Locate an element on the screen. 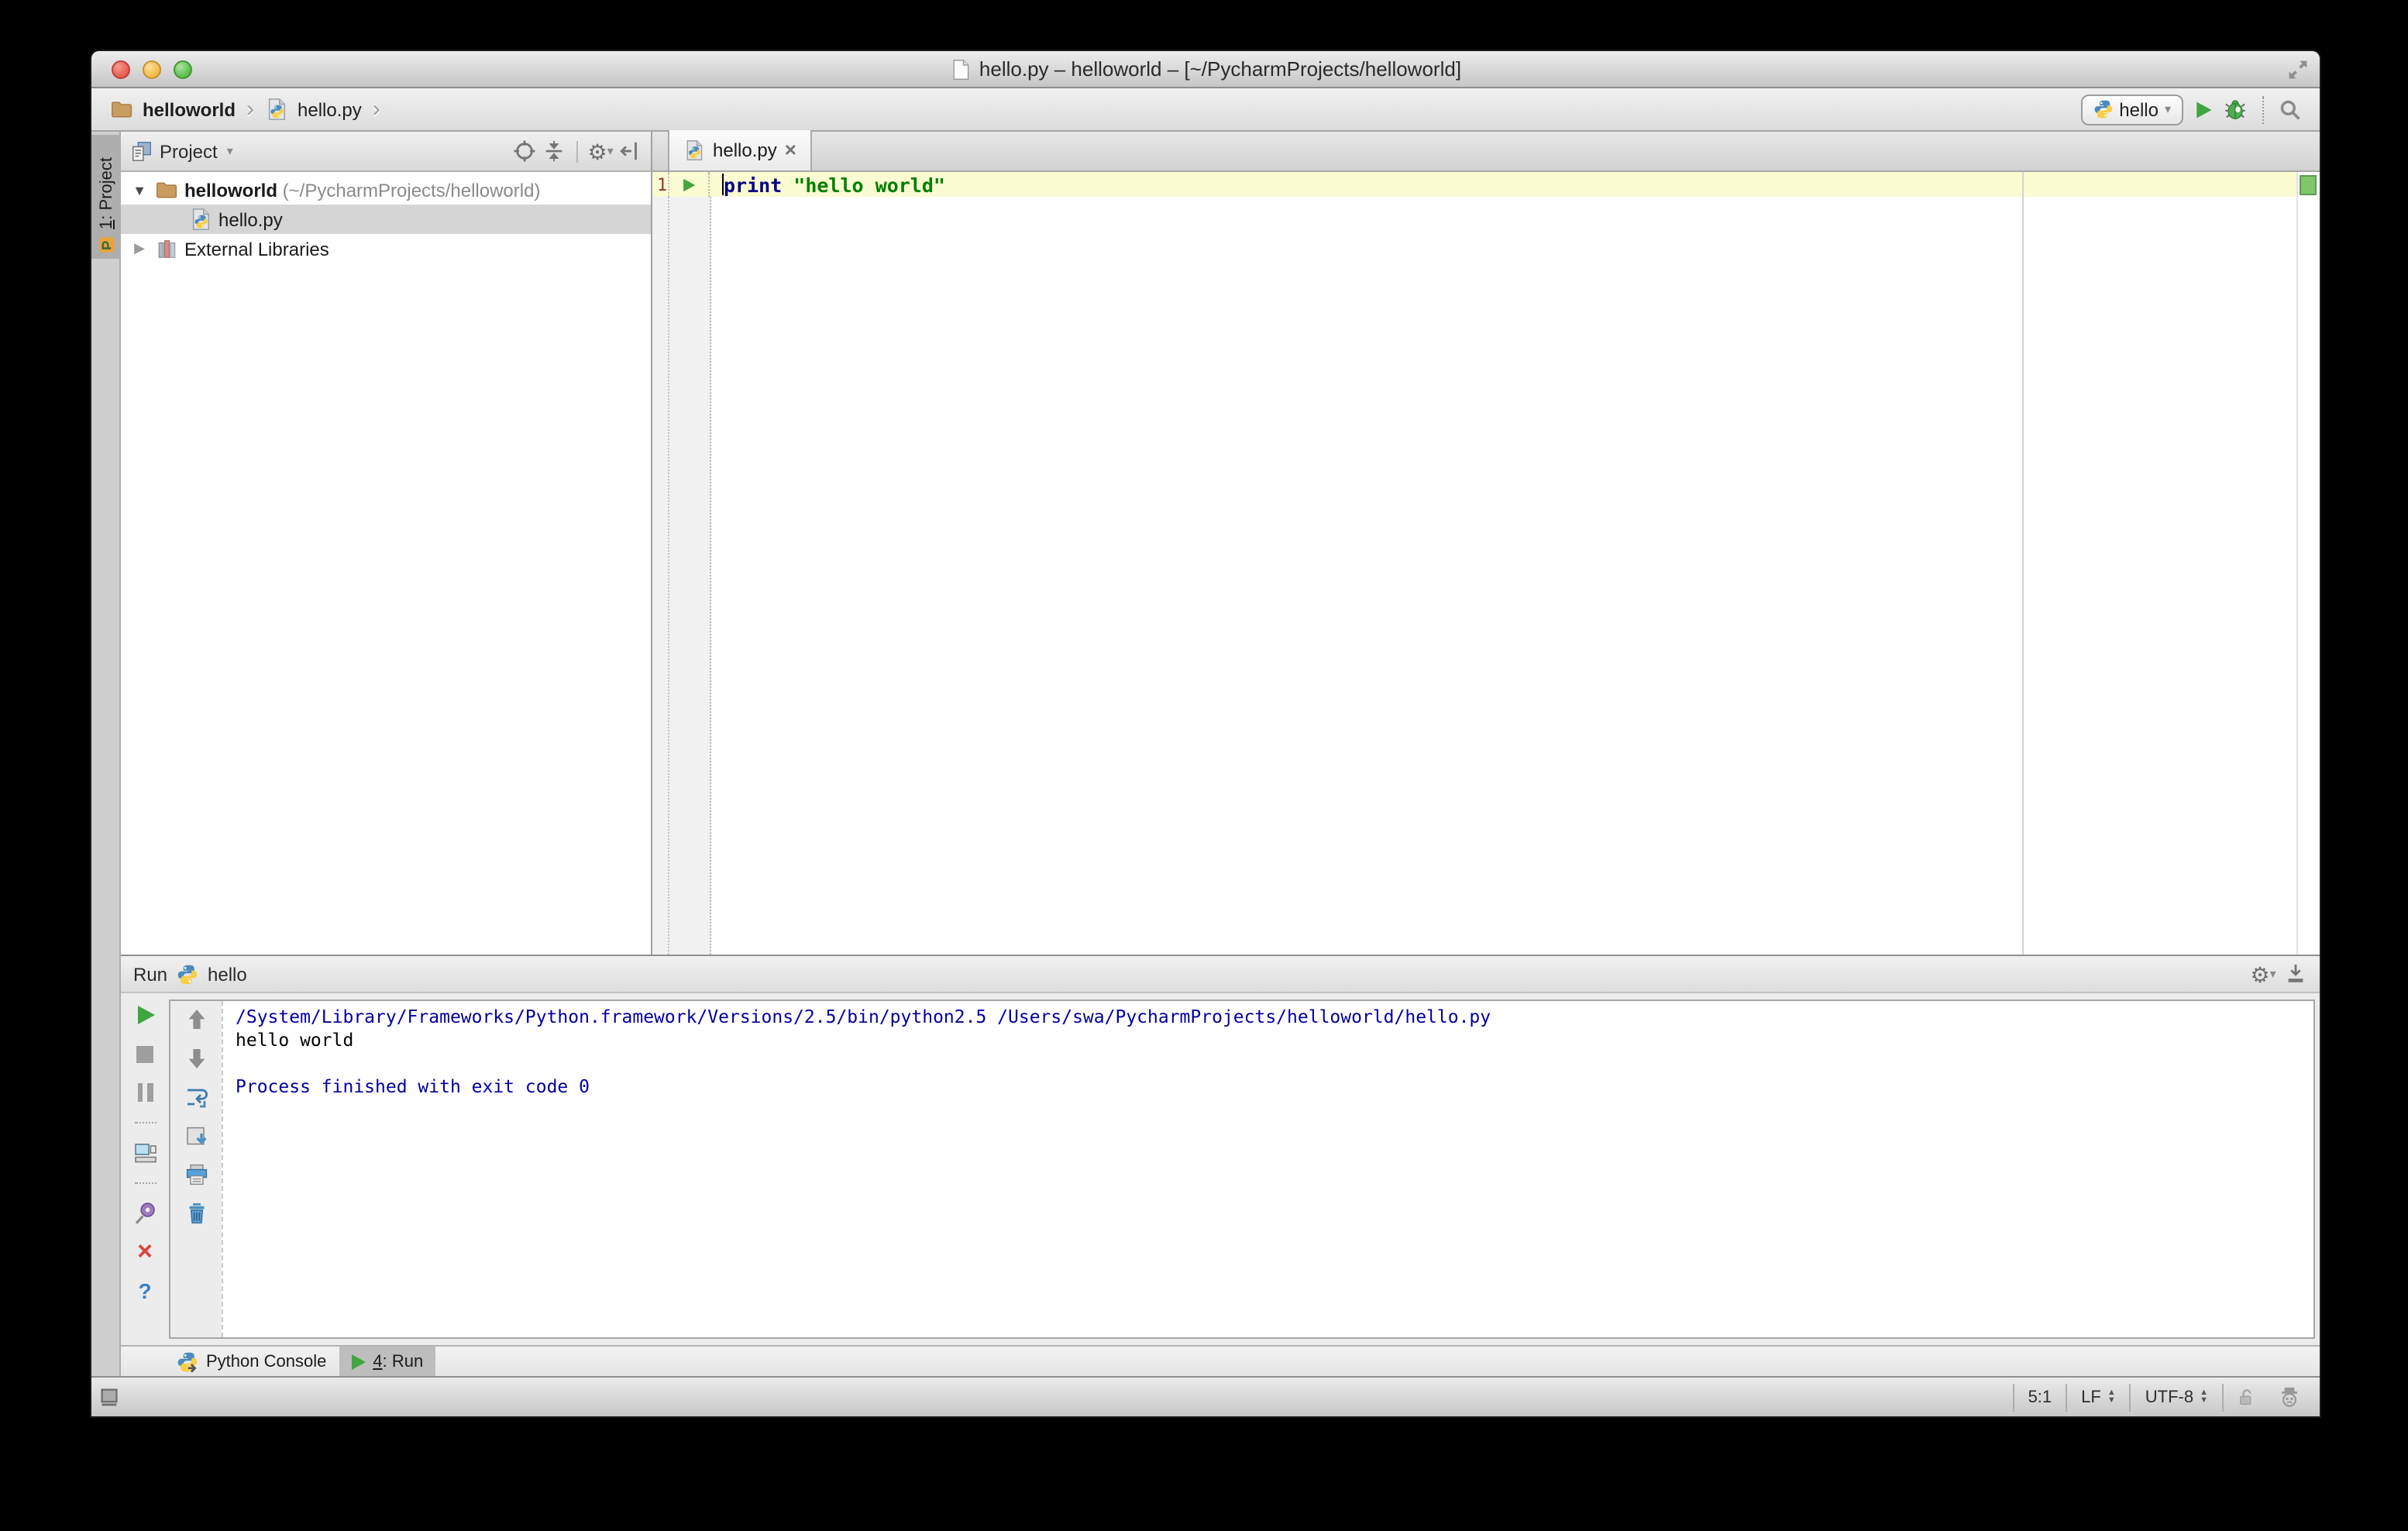  pycharm-icon is located at coordinates (106, 245).